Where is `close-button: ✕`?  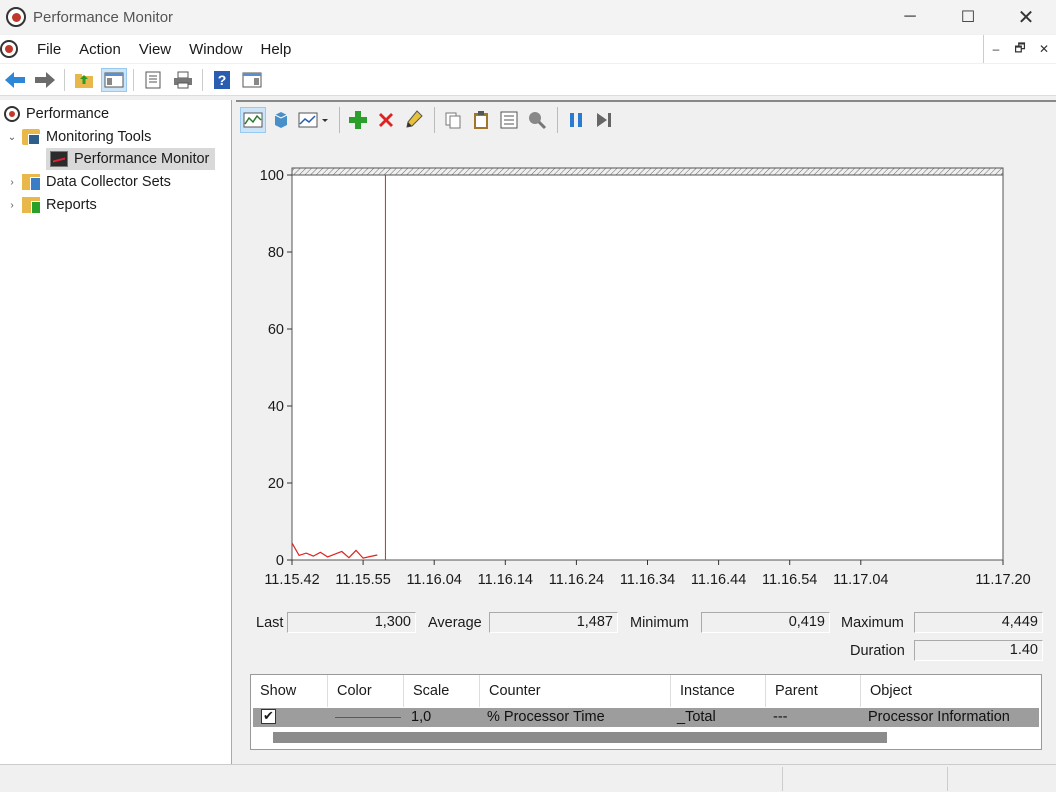
close-button: ✕ is located at coordinates (1026, 17).